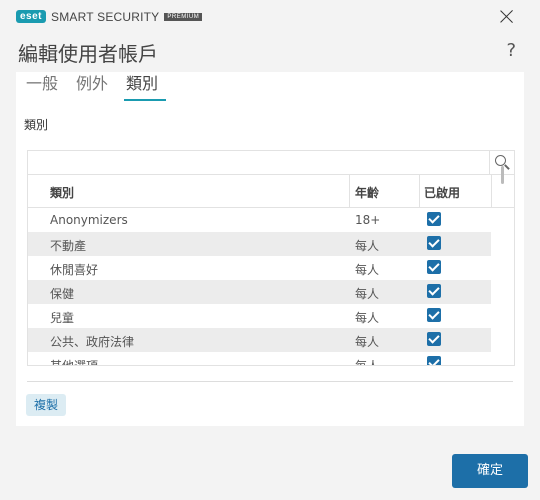  I want to click on ok-button: 確定, so click(490, 471).